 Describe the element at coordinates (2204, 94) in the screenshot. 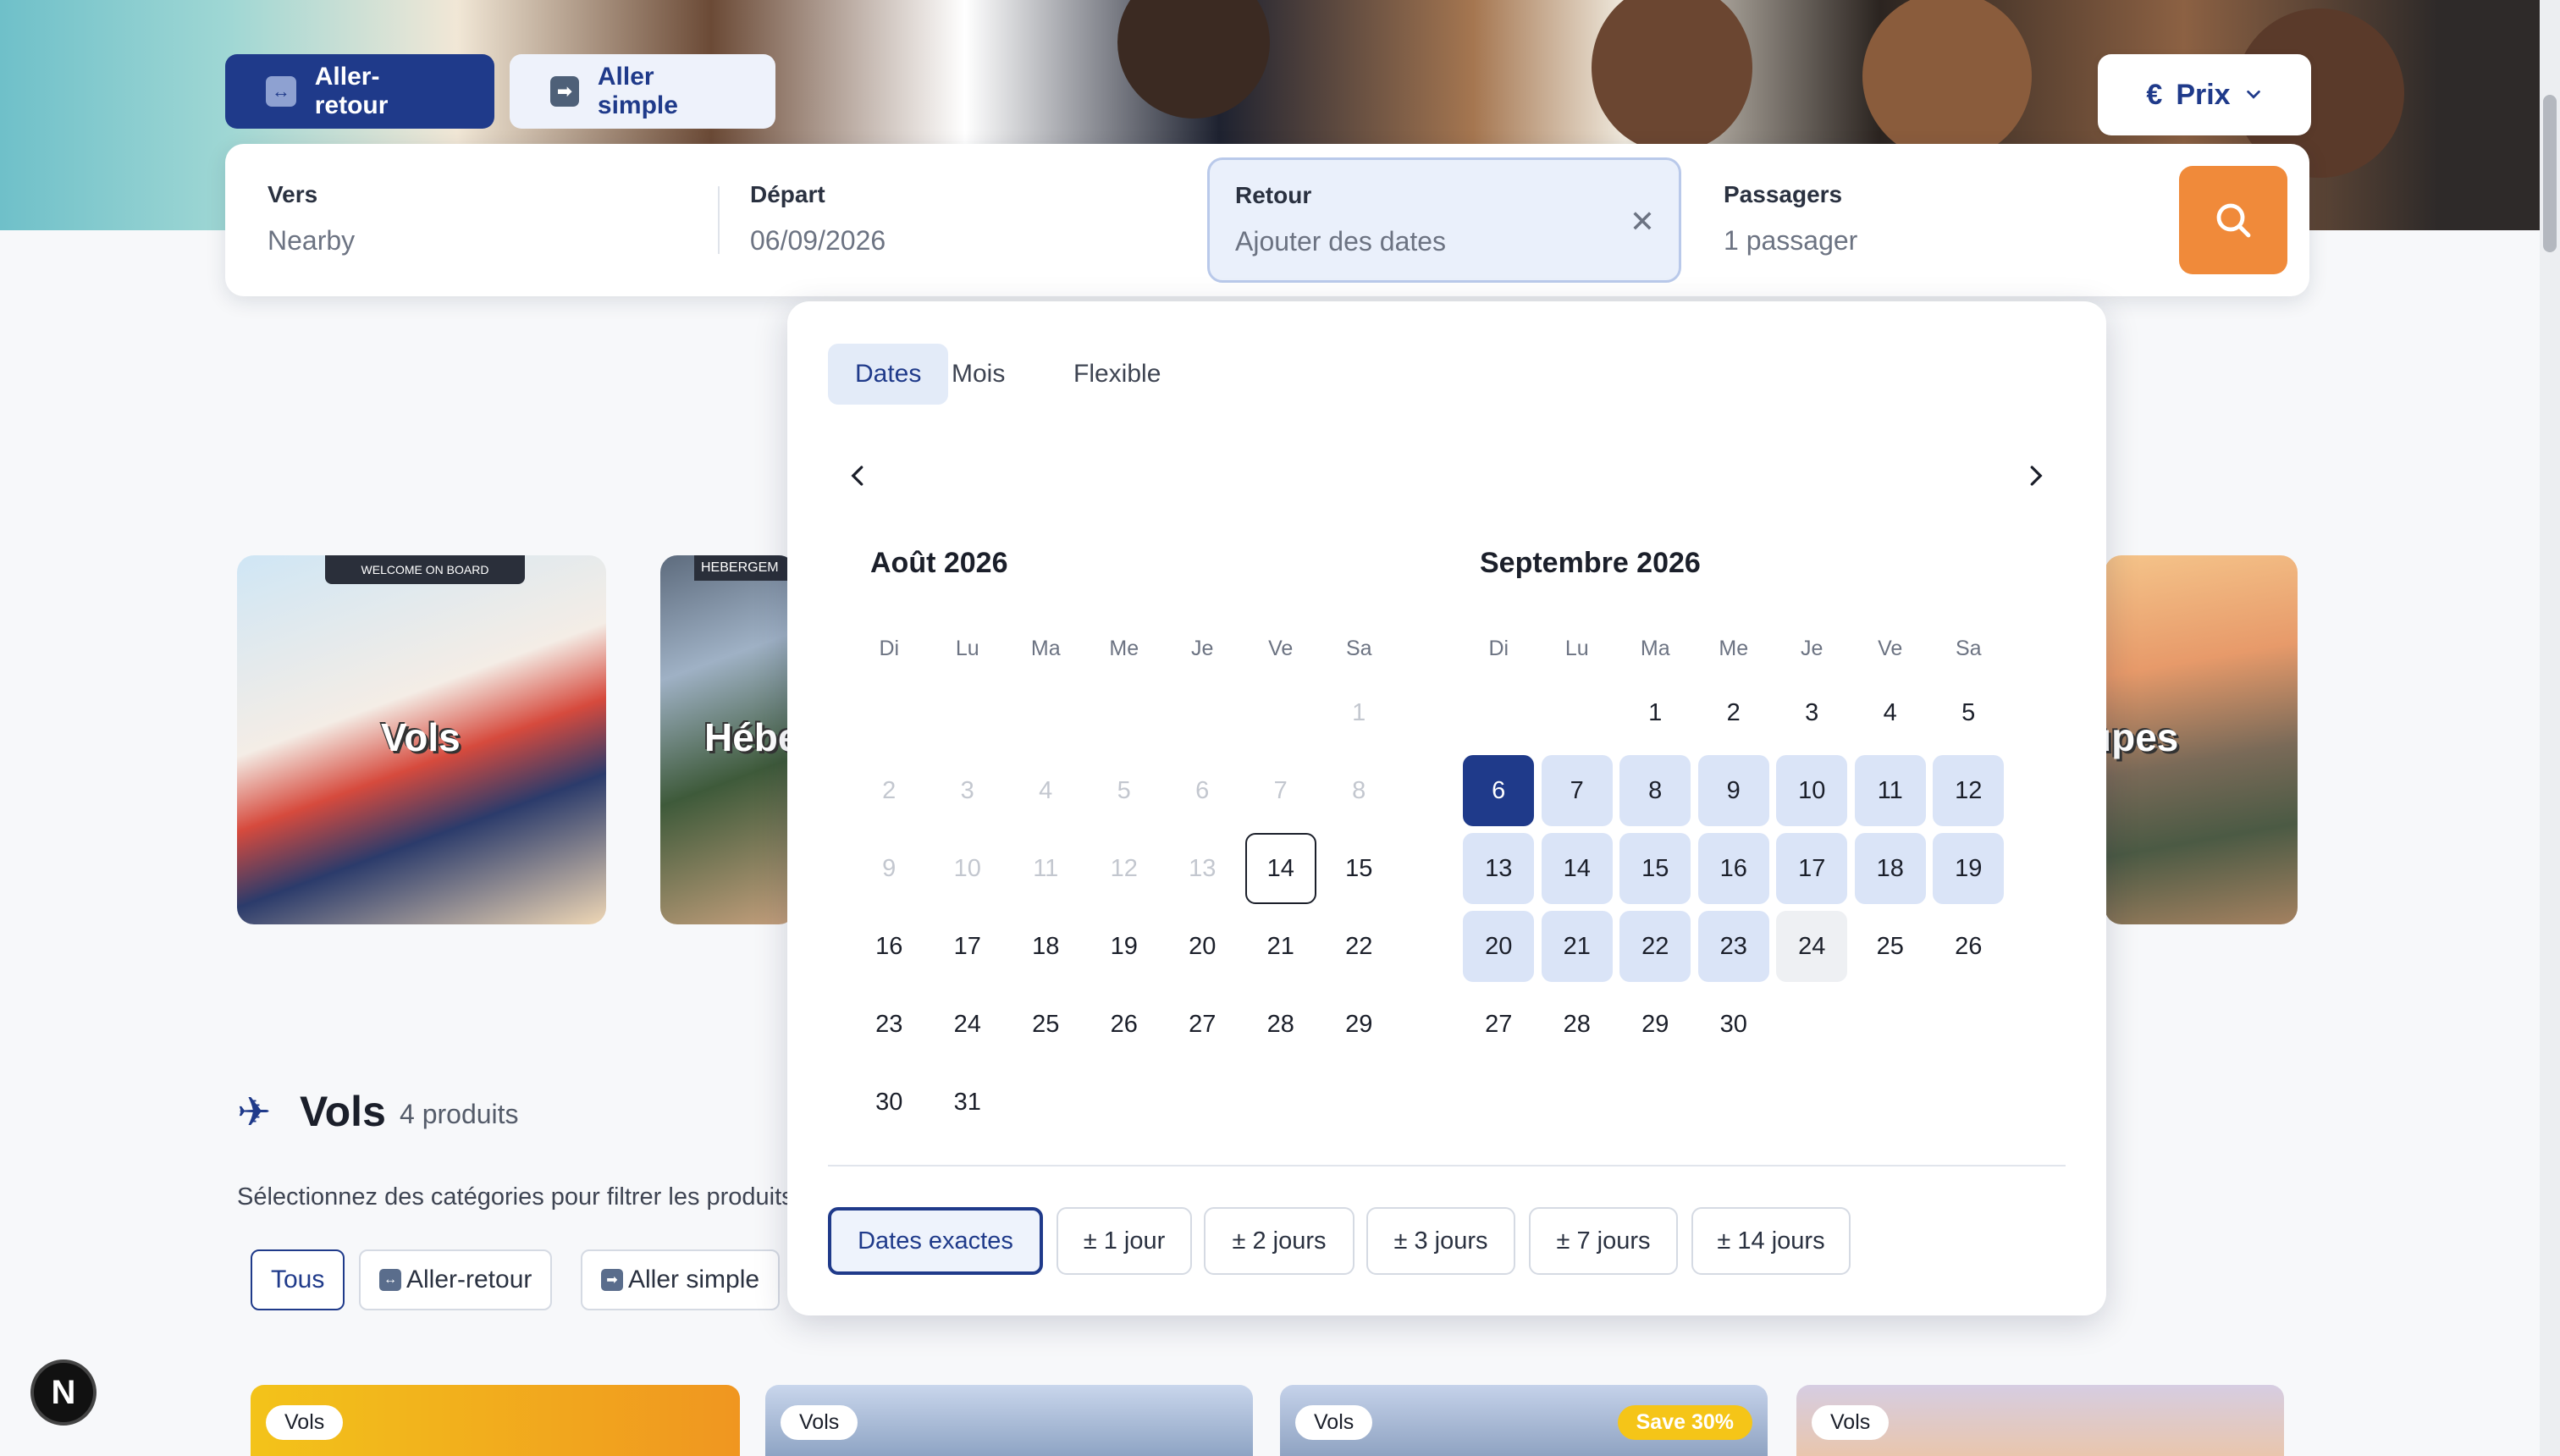

I see `price-currency-dropdown: € Prix` at that location.